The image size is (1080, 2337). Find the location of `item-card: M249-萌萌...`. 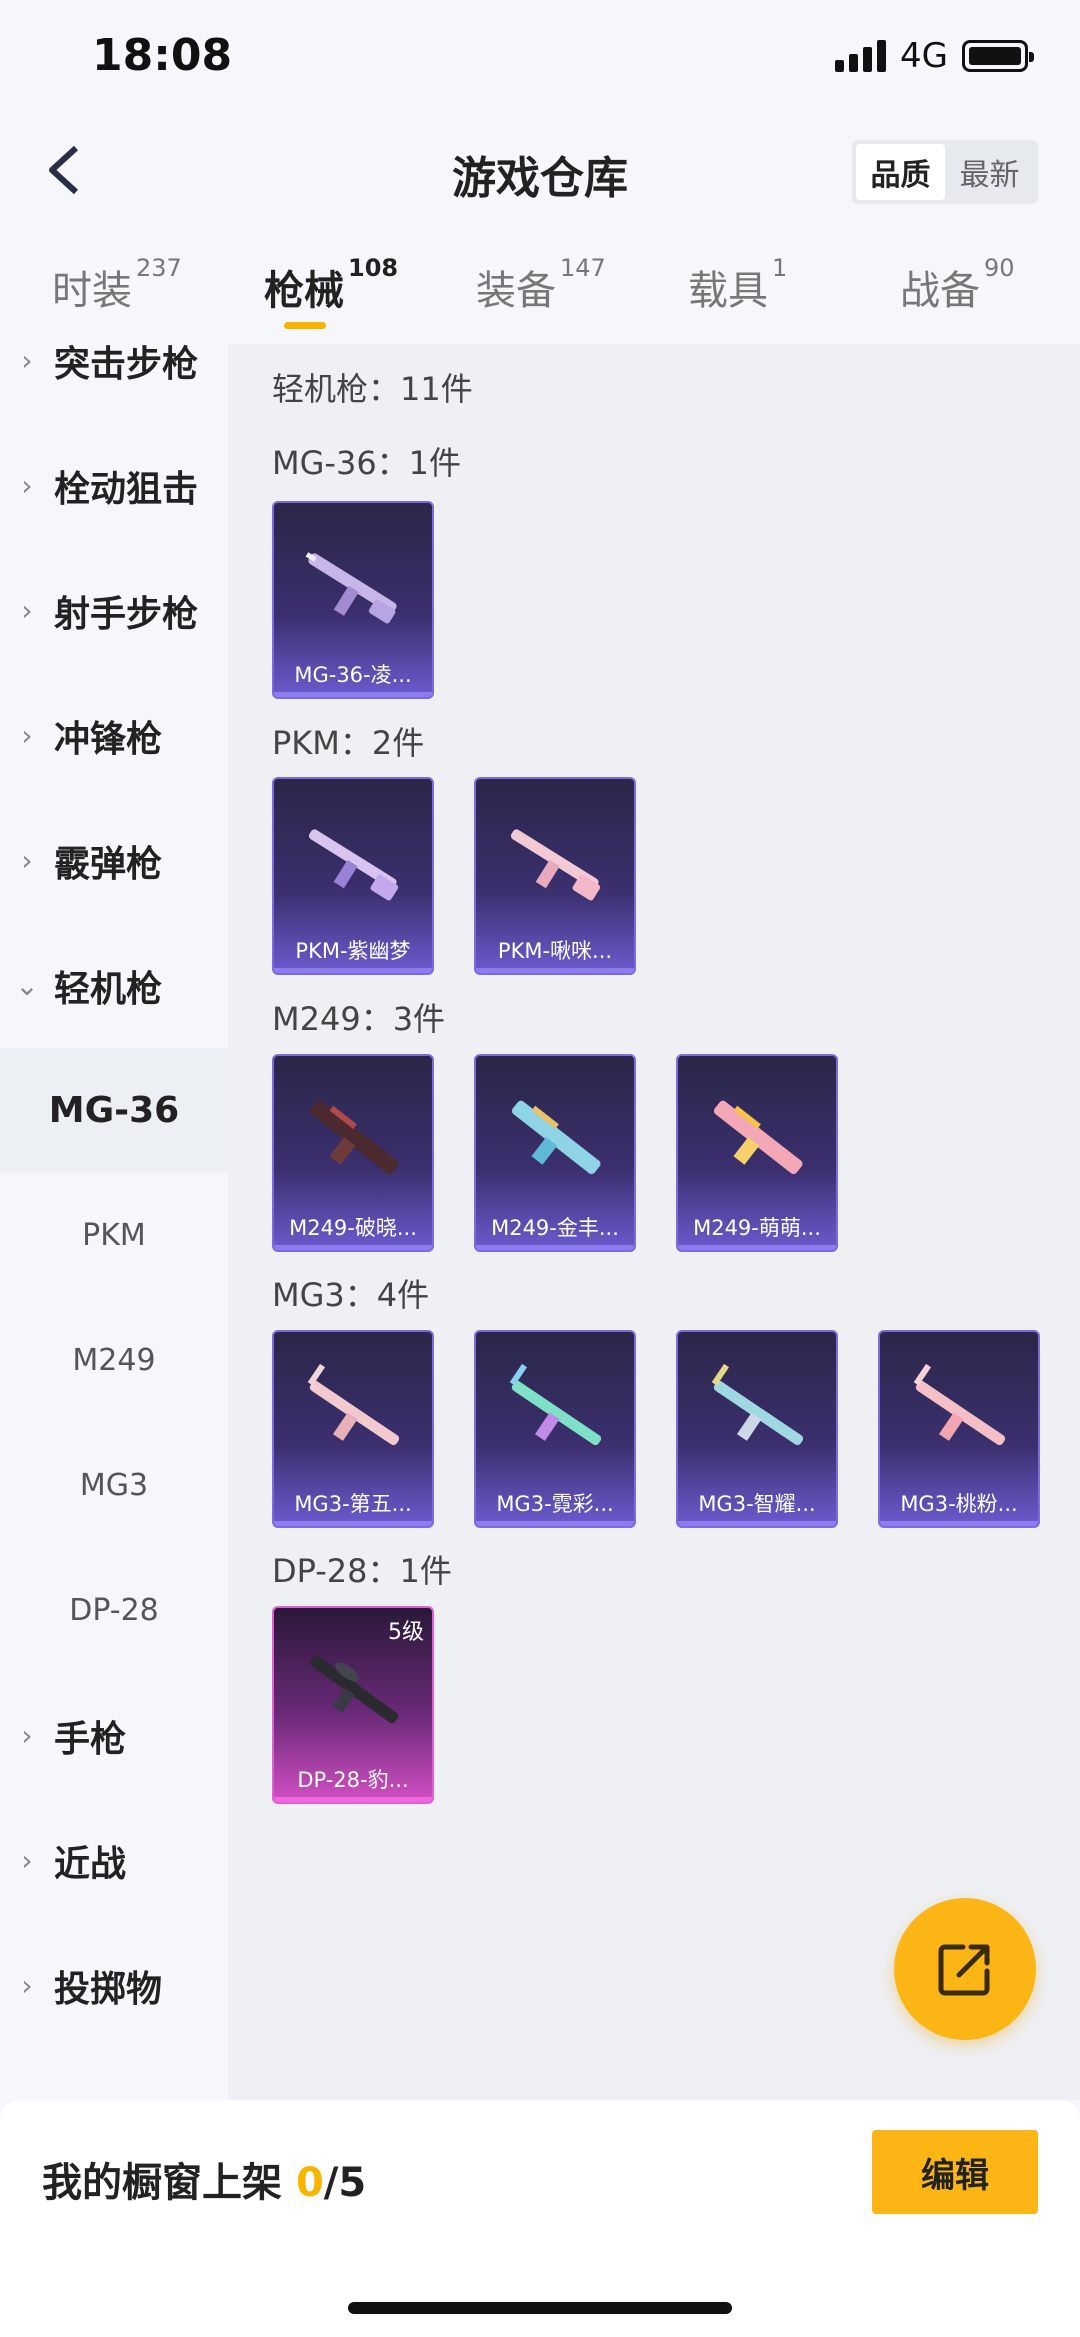

item-card: M249-萌萌... is located at coordinates (757, 1153).